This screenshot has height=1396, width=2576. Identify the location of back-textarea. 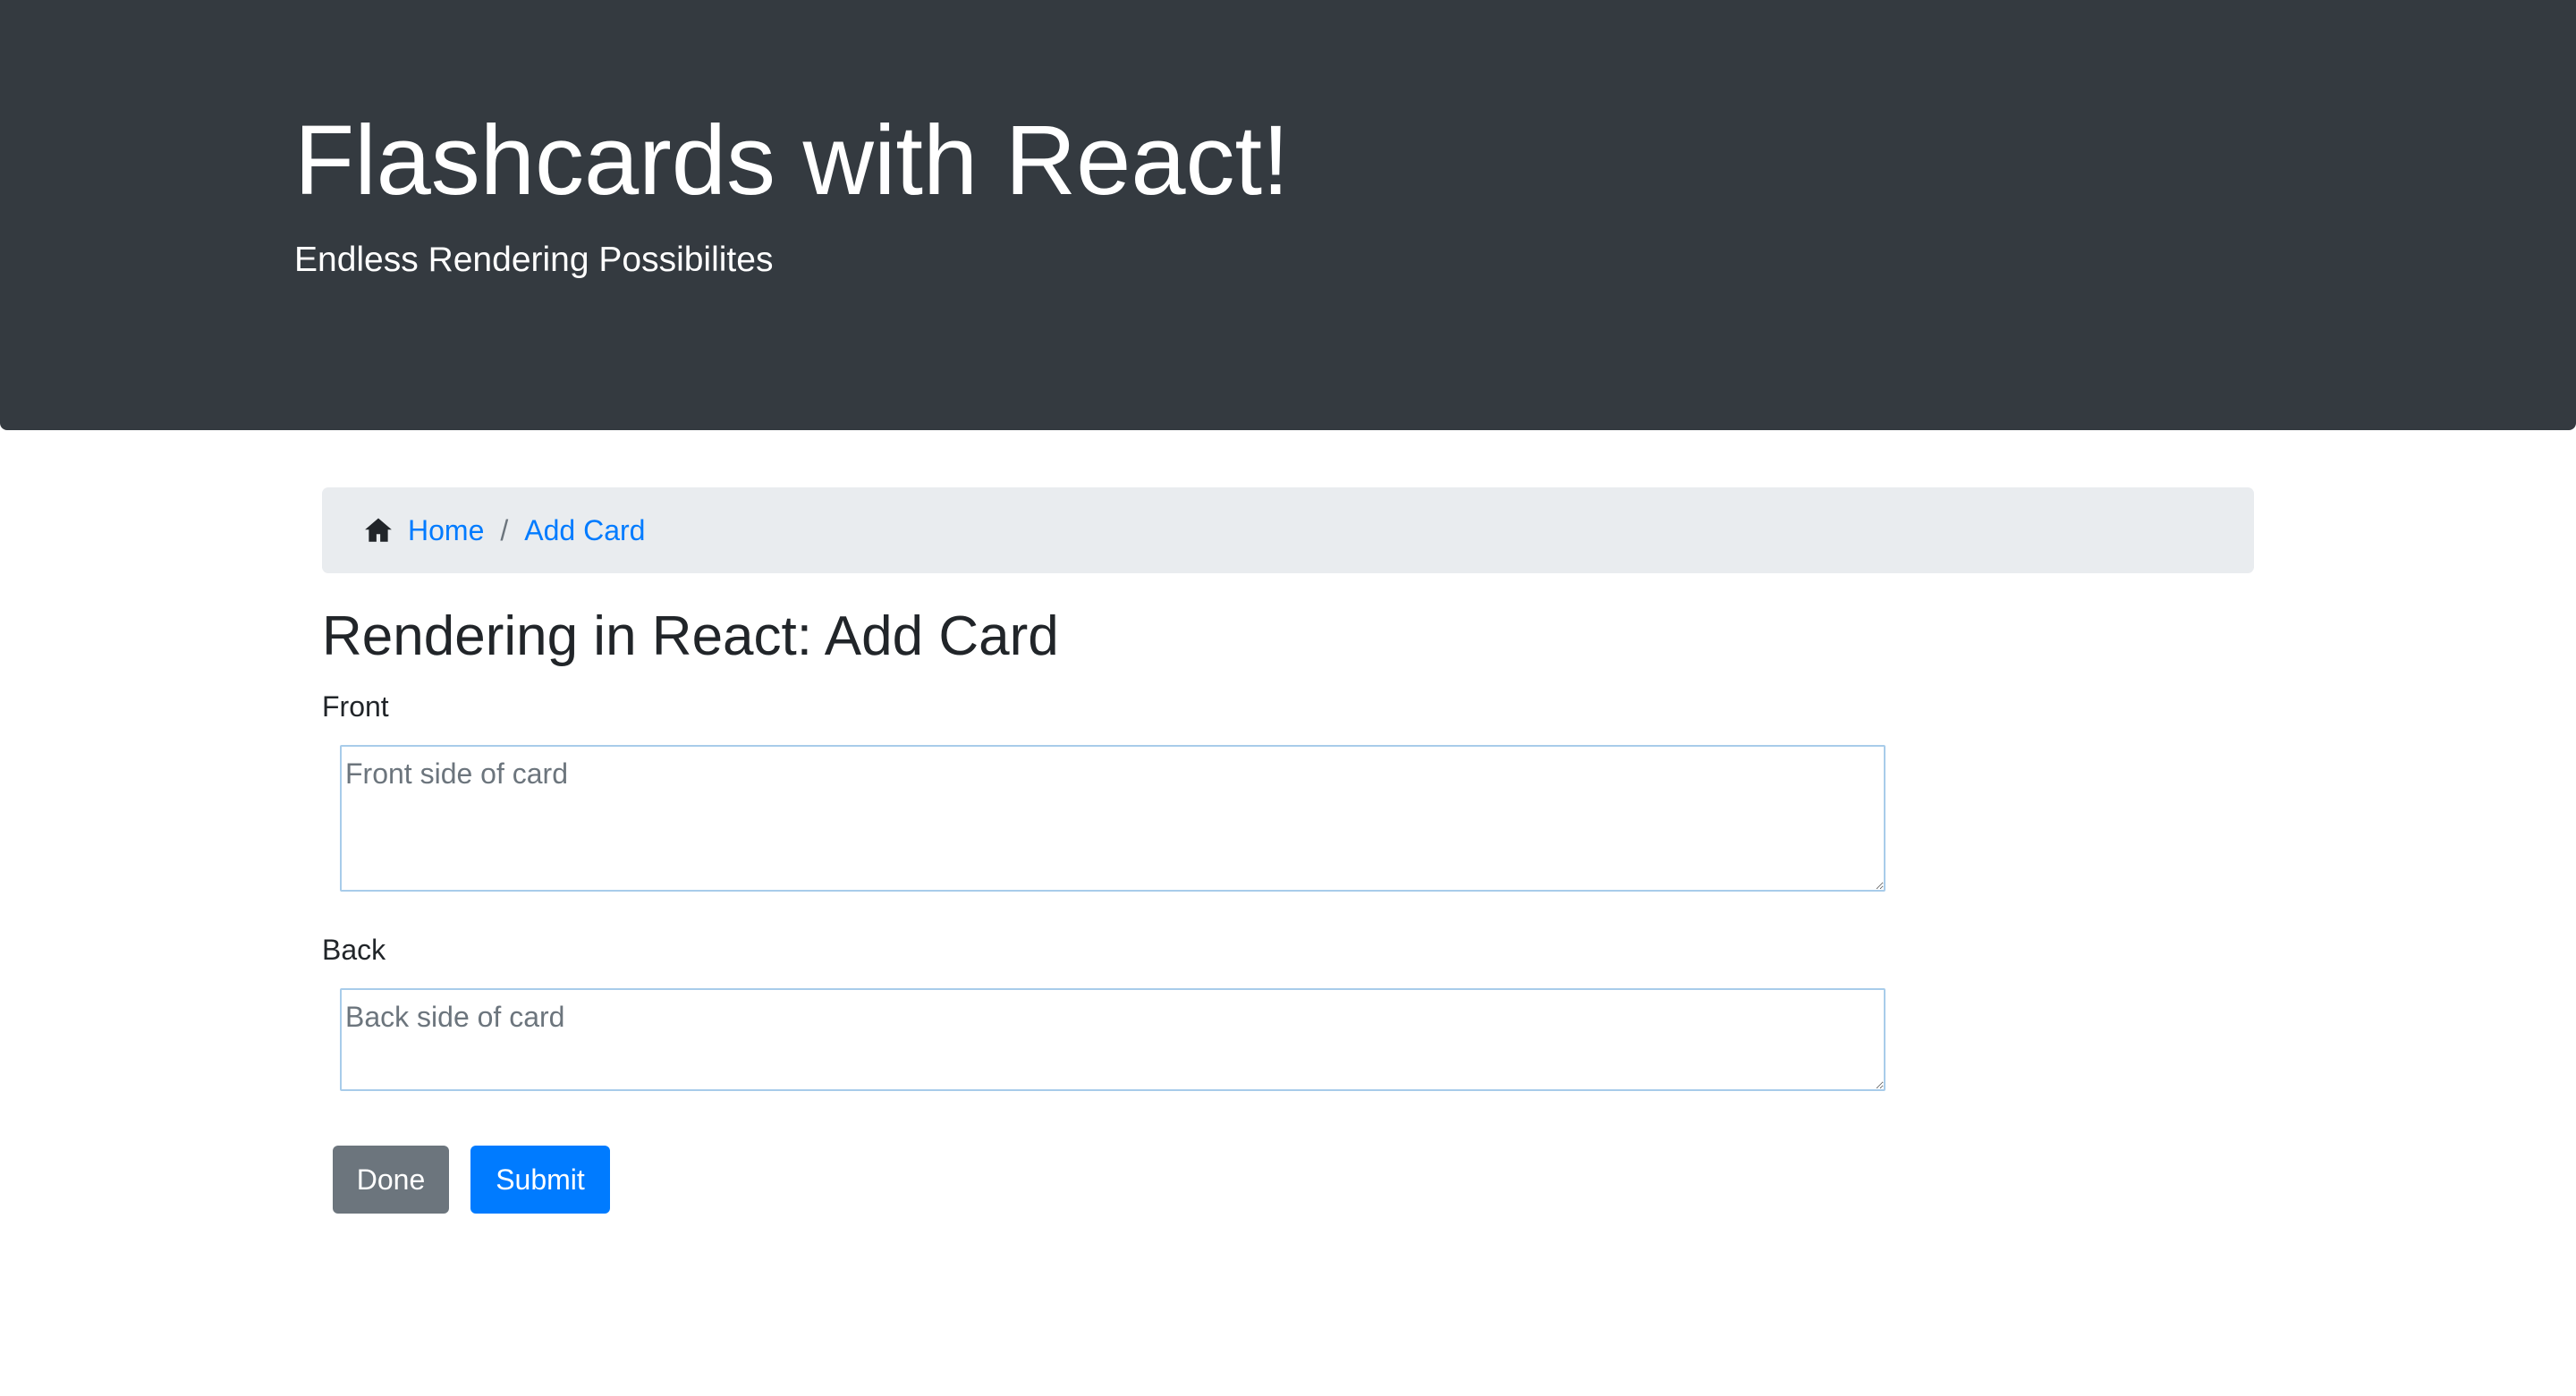
(1112, 1039).